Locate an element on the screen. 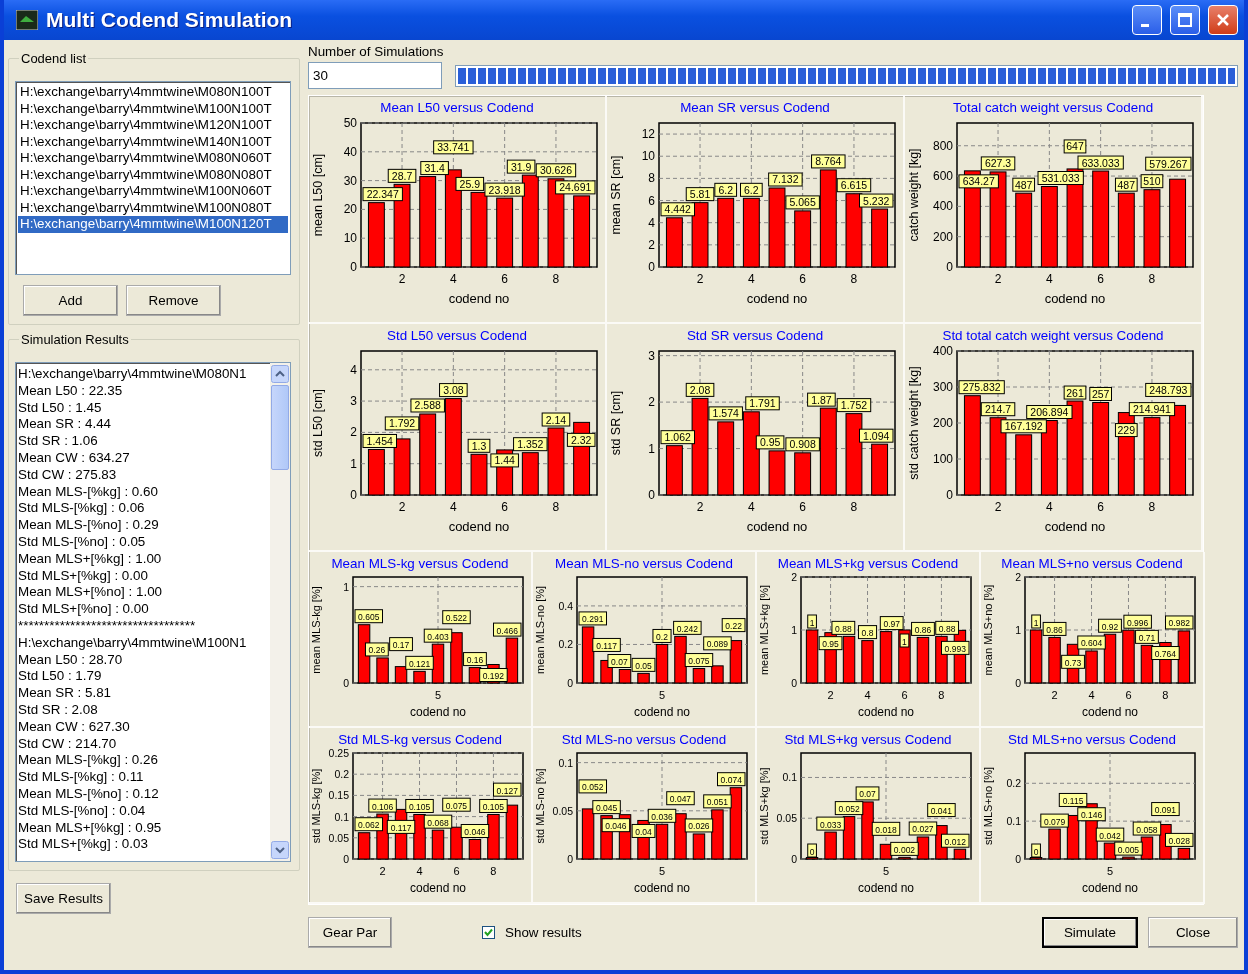 The image size is (1248, 974). value-label: 0.117 is located at coordinates (401, 826).